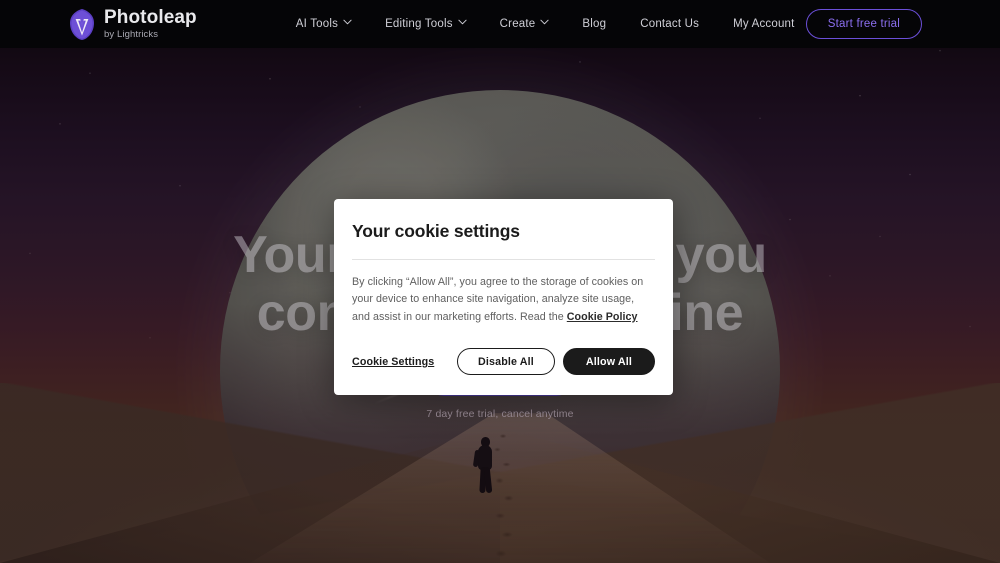  I want to click on cookie-settings-link: Cookie Settings, so click(393, 362).